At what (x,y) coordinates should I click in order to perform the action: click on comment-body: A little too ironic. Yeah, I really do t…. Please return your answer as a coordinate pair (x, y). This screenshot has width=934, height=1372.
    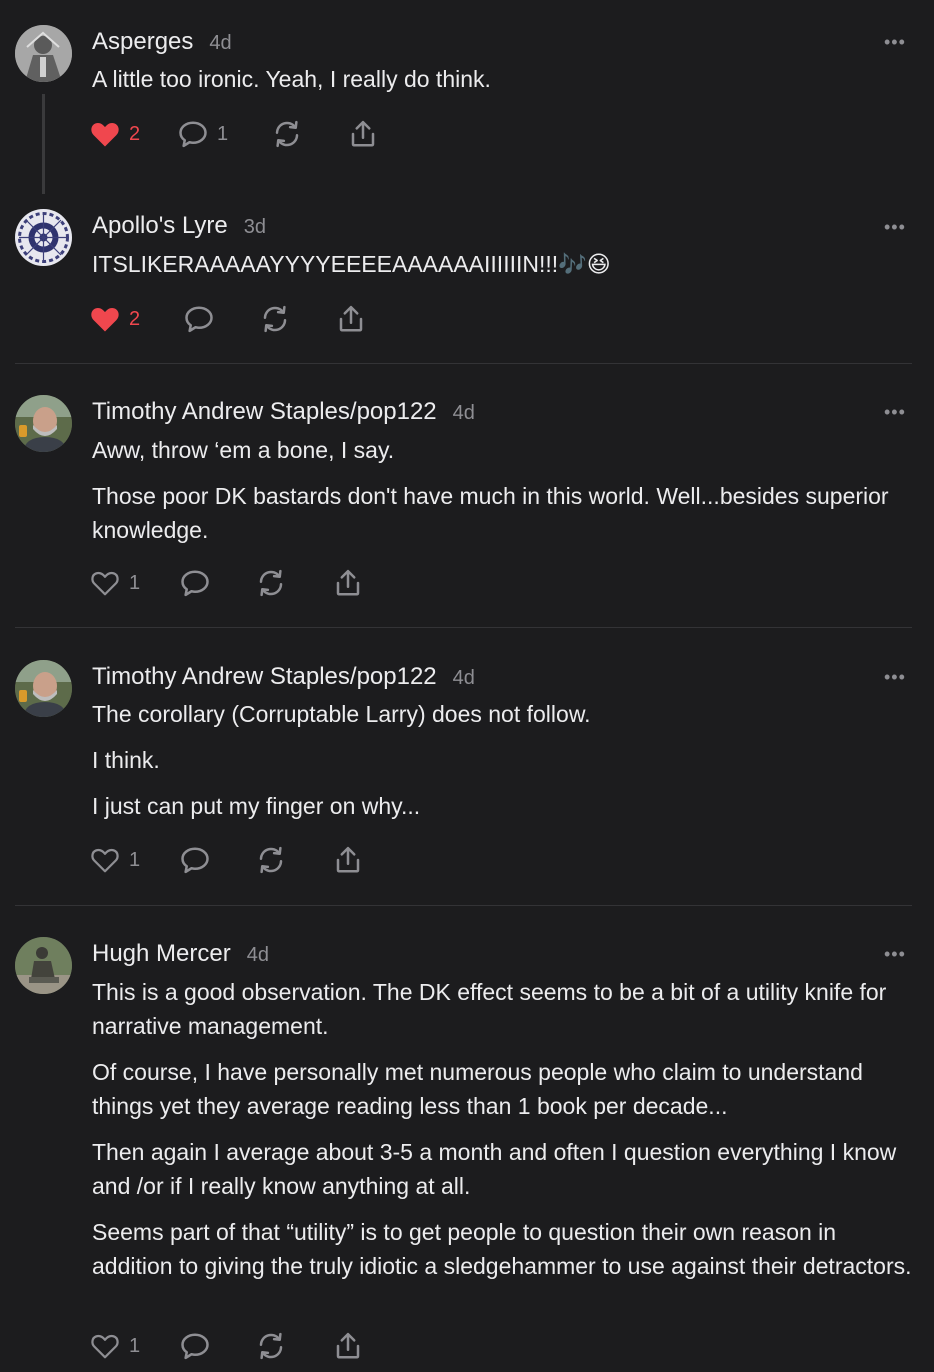
    Looking at the image, I should click on (503, 85).